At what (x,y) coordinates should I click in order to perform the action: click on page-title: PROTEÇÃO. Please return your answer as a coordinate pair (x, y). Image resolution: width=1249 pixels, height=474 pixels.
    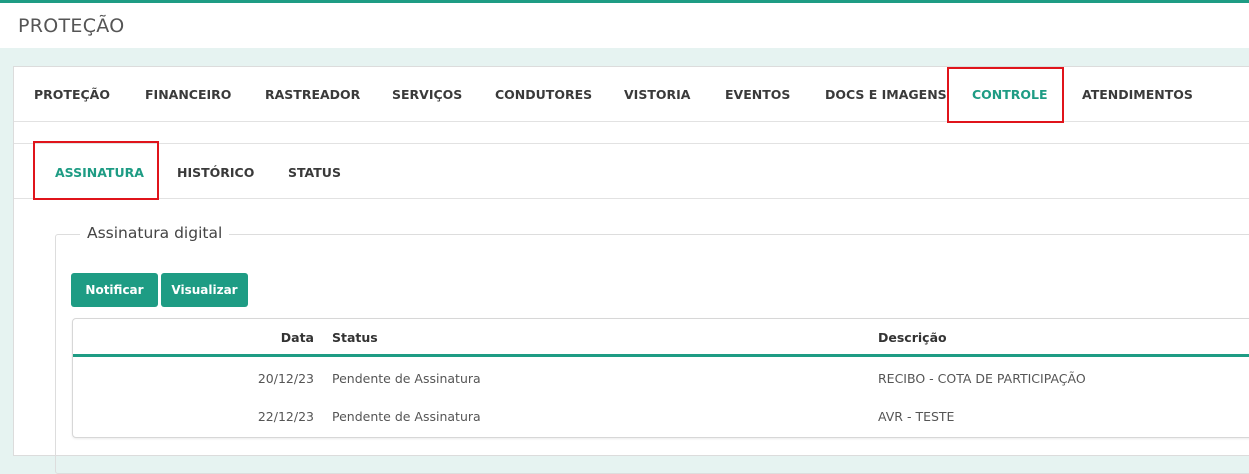
    Looking at the image, I should click on (71, 26).